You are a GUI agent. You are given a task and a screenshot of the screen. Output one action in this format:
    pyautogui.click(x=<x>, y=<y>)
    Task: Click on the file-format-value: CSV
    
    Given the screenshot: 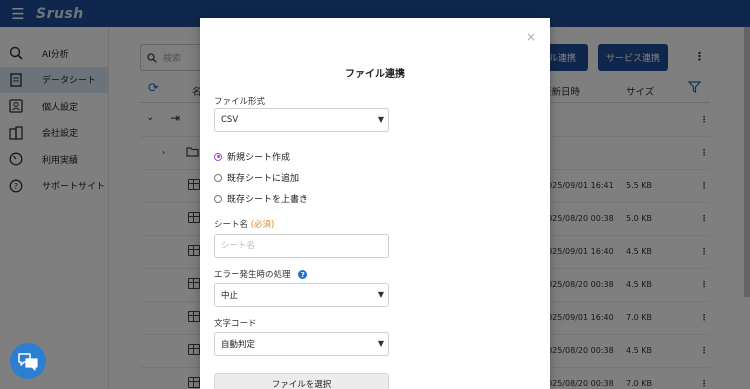 What is the action you would take?
    pyautogui.click(x=230, y=120)
    